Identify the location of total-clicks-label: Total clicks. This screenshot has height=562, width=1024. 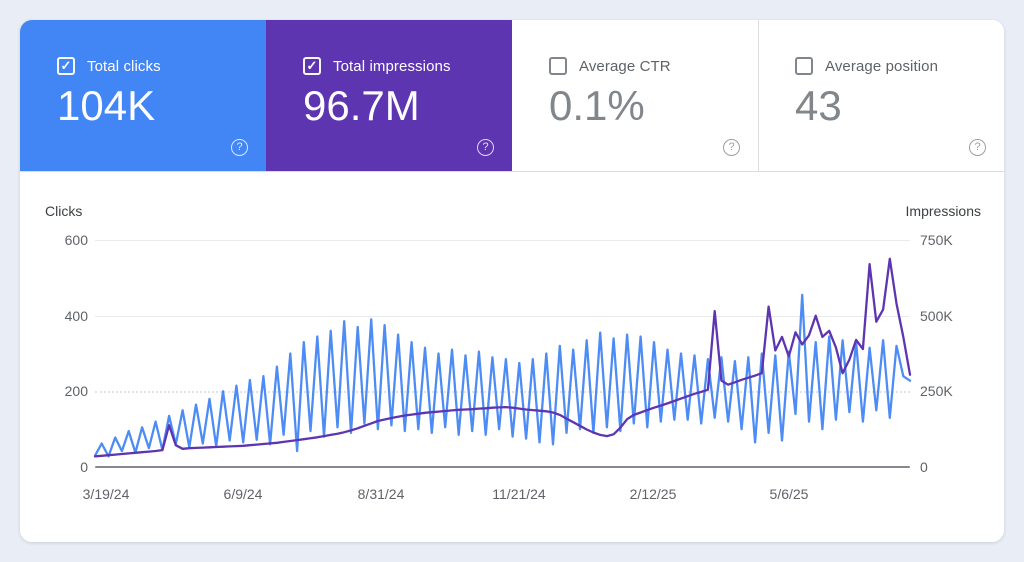
(124, 66).